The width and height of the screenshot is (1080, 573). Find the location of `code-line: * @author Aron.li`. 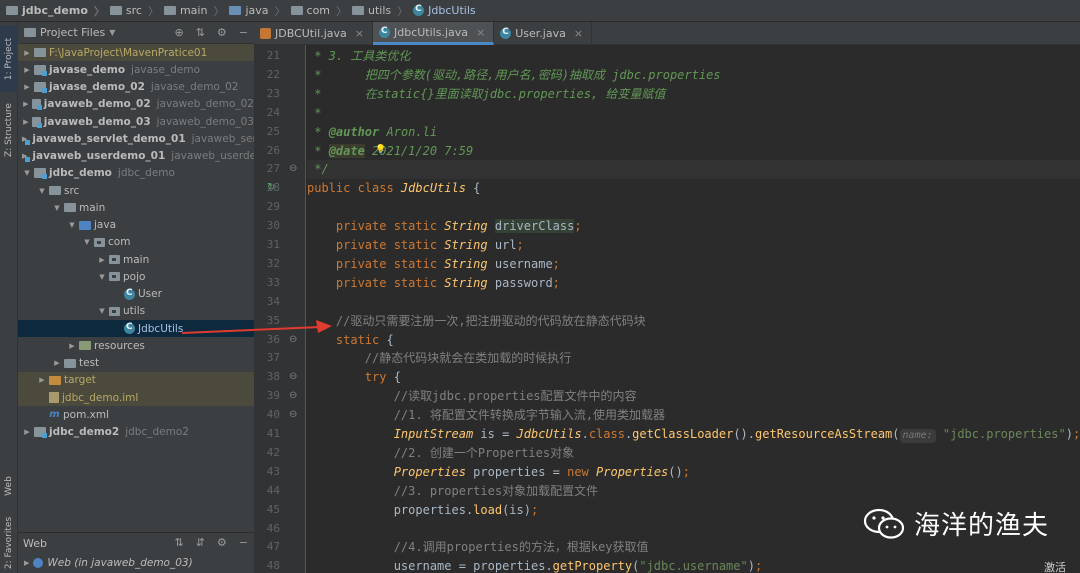

code-line: * @author Aron.li is located at coordinates (693, 132).